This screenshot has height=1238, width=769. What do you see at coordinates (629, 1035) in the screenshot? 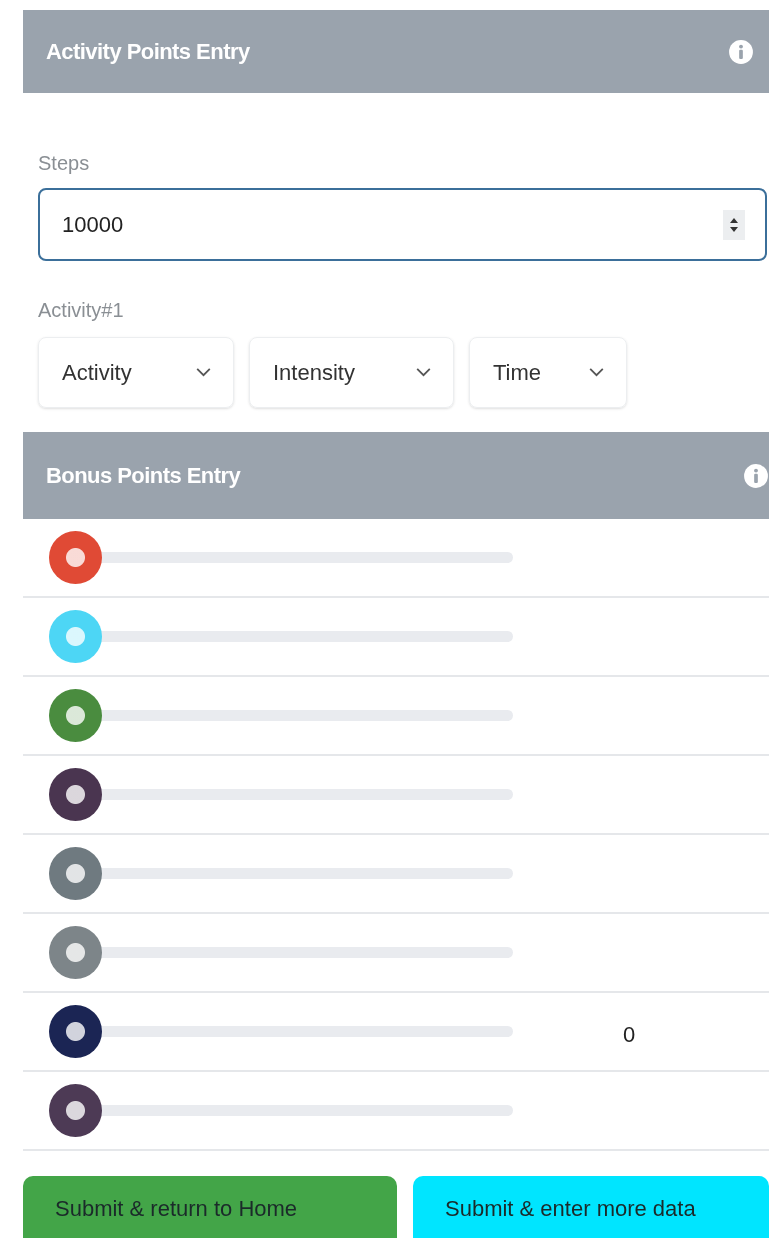
I see `slider-value: 0` at bounding box center [629, 1035].